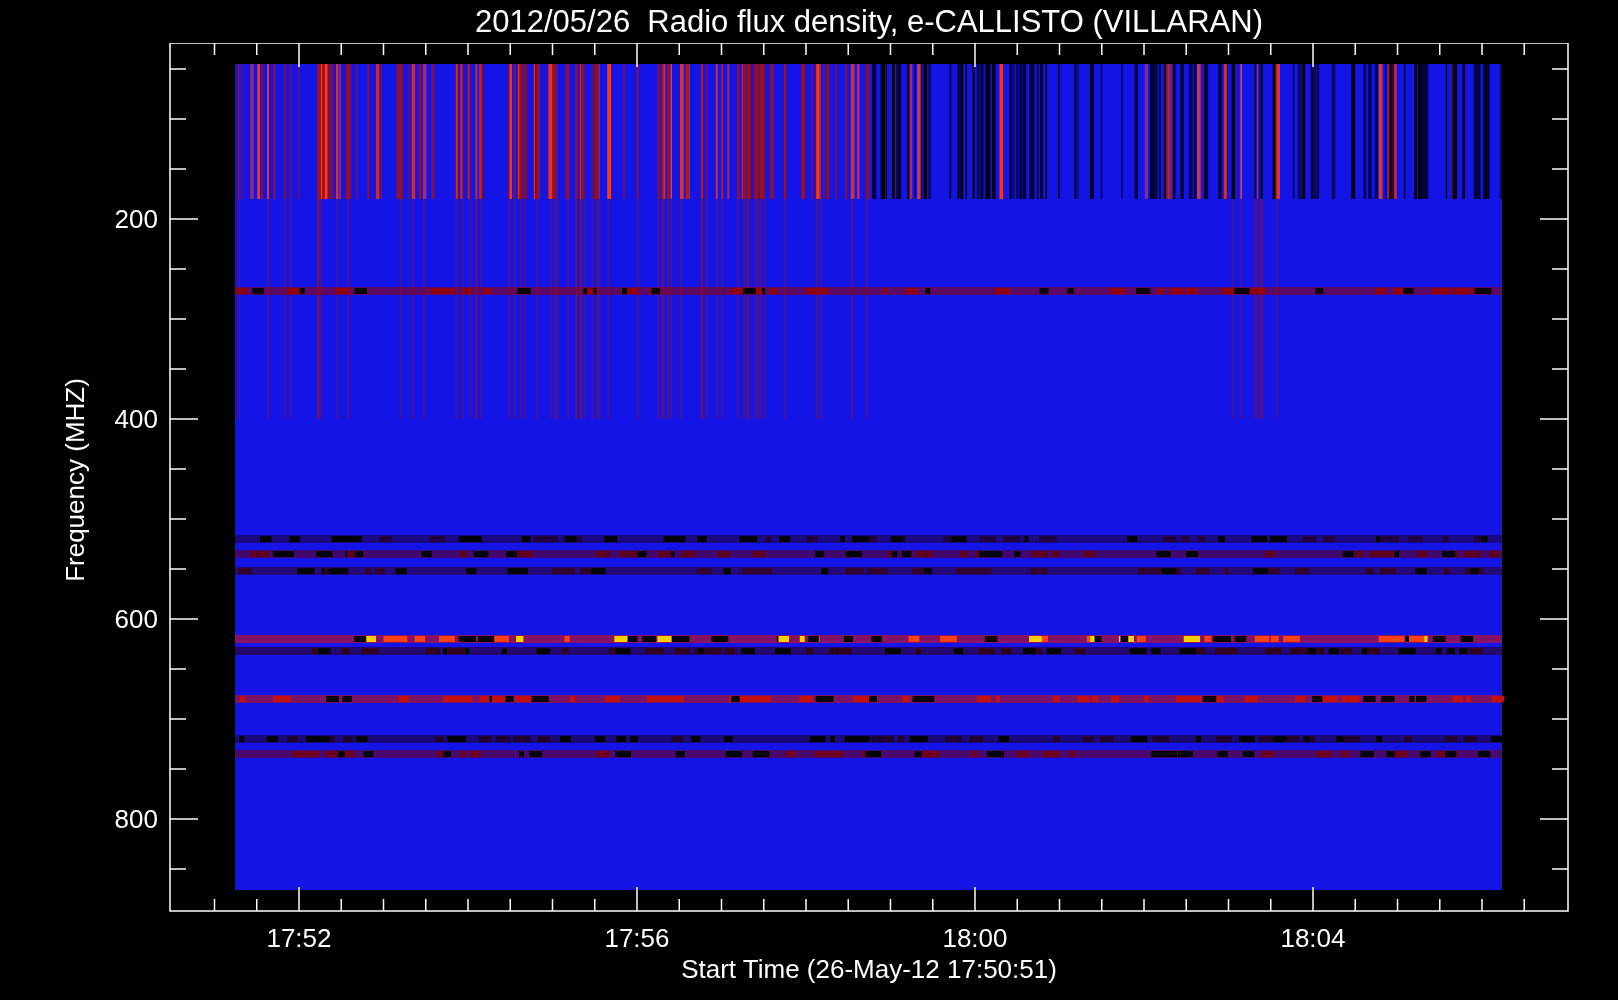 This screenshot has width=1618, height=1000. Describe the element at coordinates (299, 938) in the screenshot. I see `x-tick-label: 17:52` at that location.